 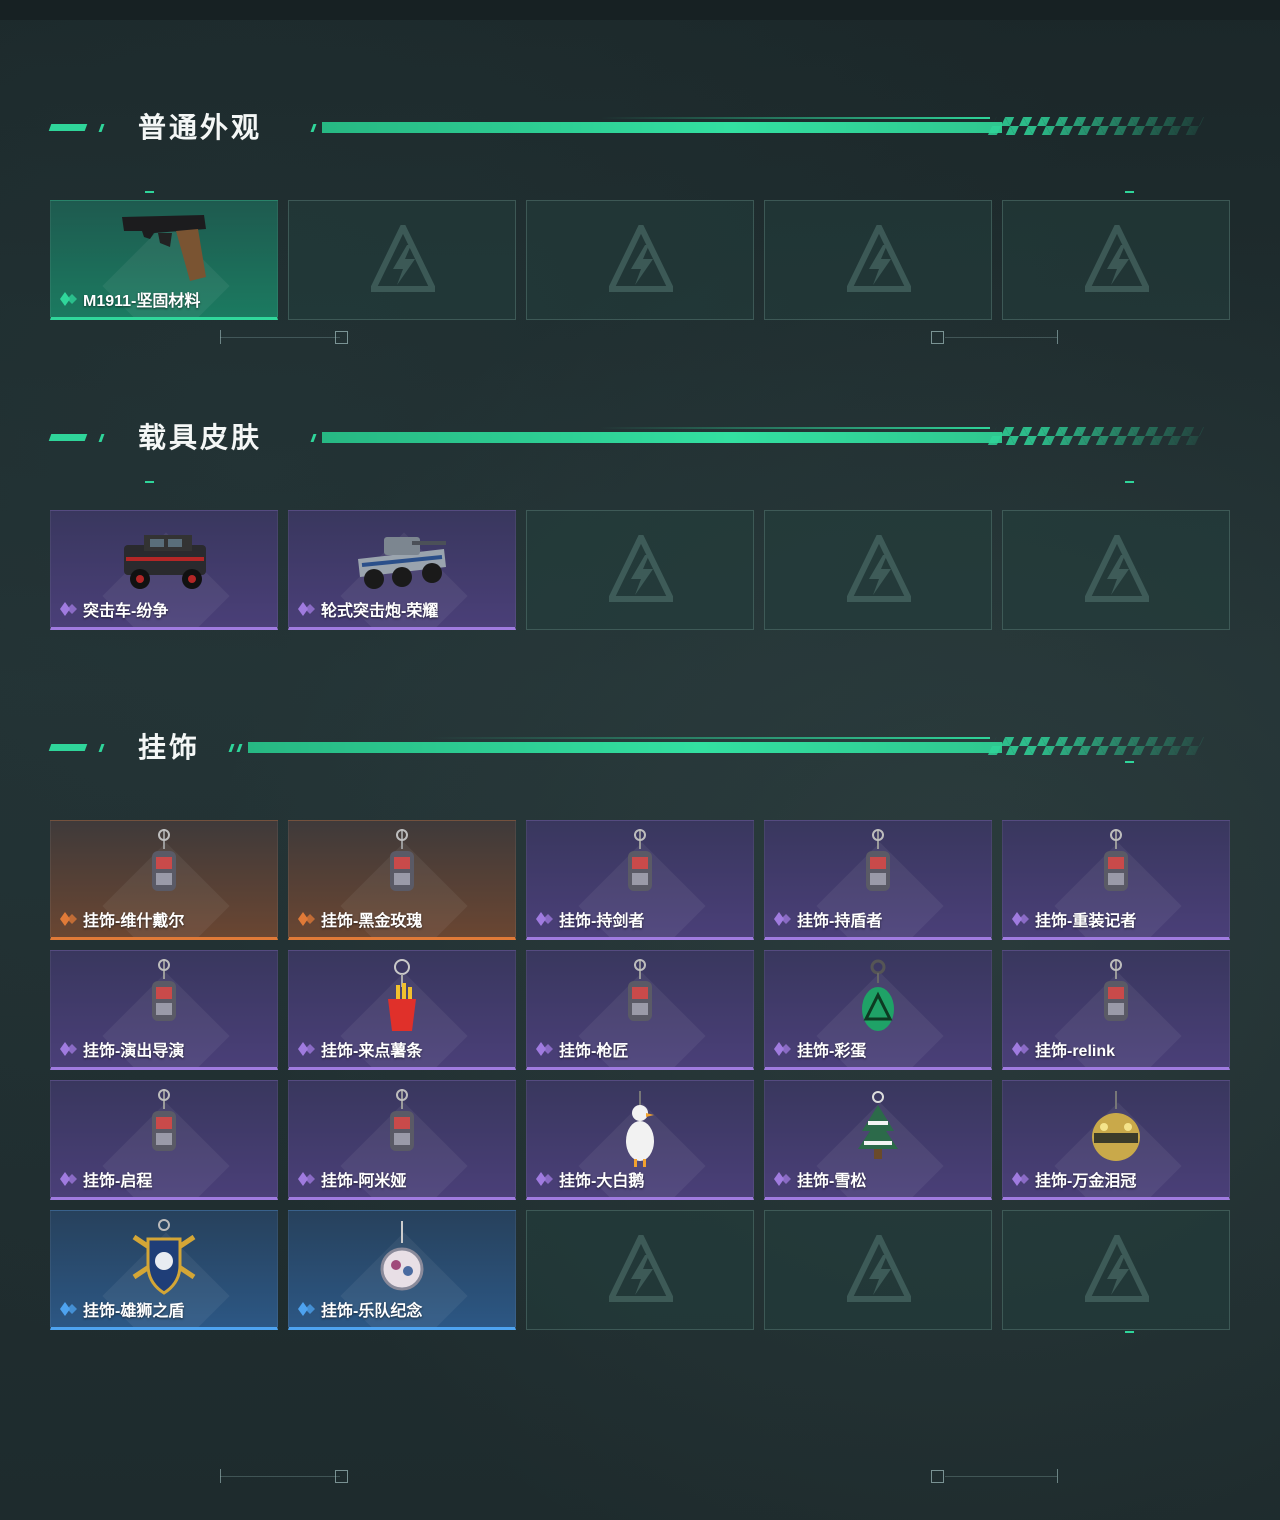 I want to click on item-card: 挂饰-枪匠, so click(x=640, y=1010).